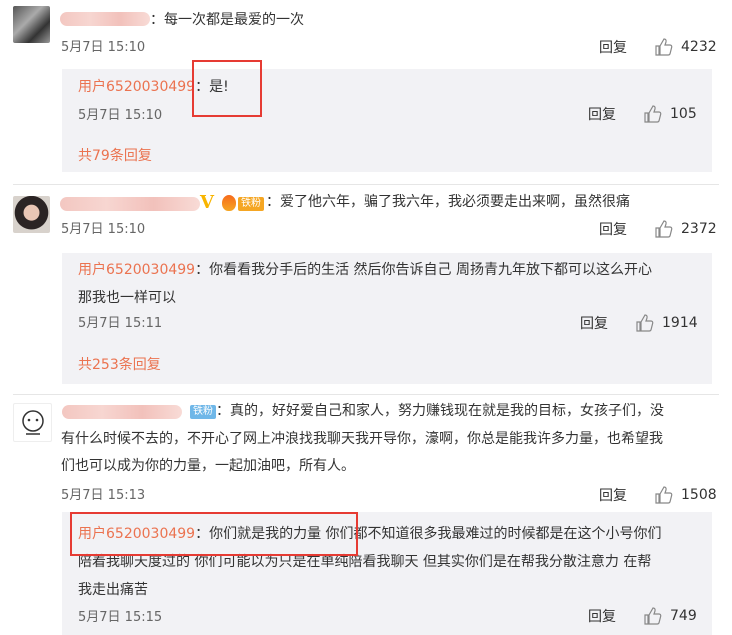  Describe the element at coordinates (423, 270) in the screenshot. I see `subreply-body-line1: ：你看看我分手后的生活 然后你告诉自己 周扬青九年放下都可以这么开心` at that location.